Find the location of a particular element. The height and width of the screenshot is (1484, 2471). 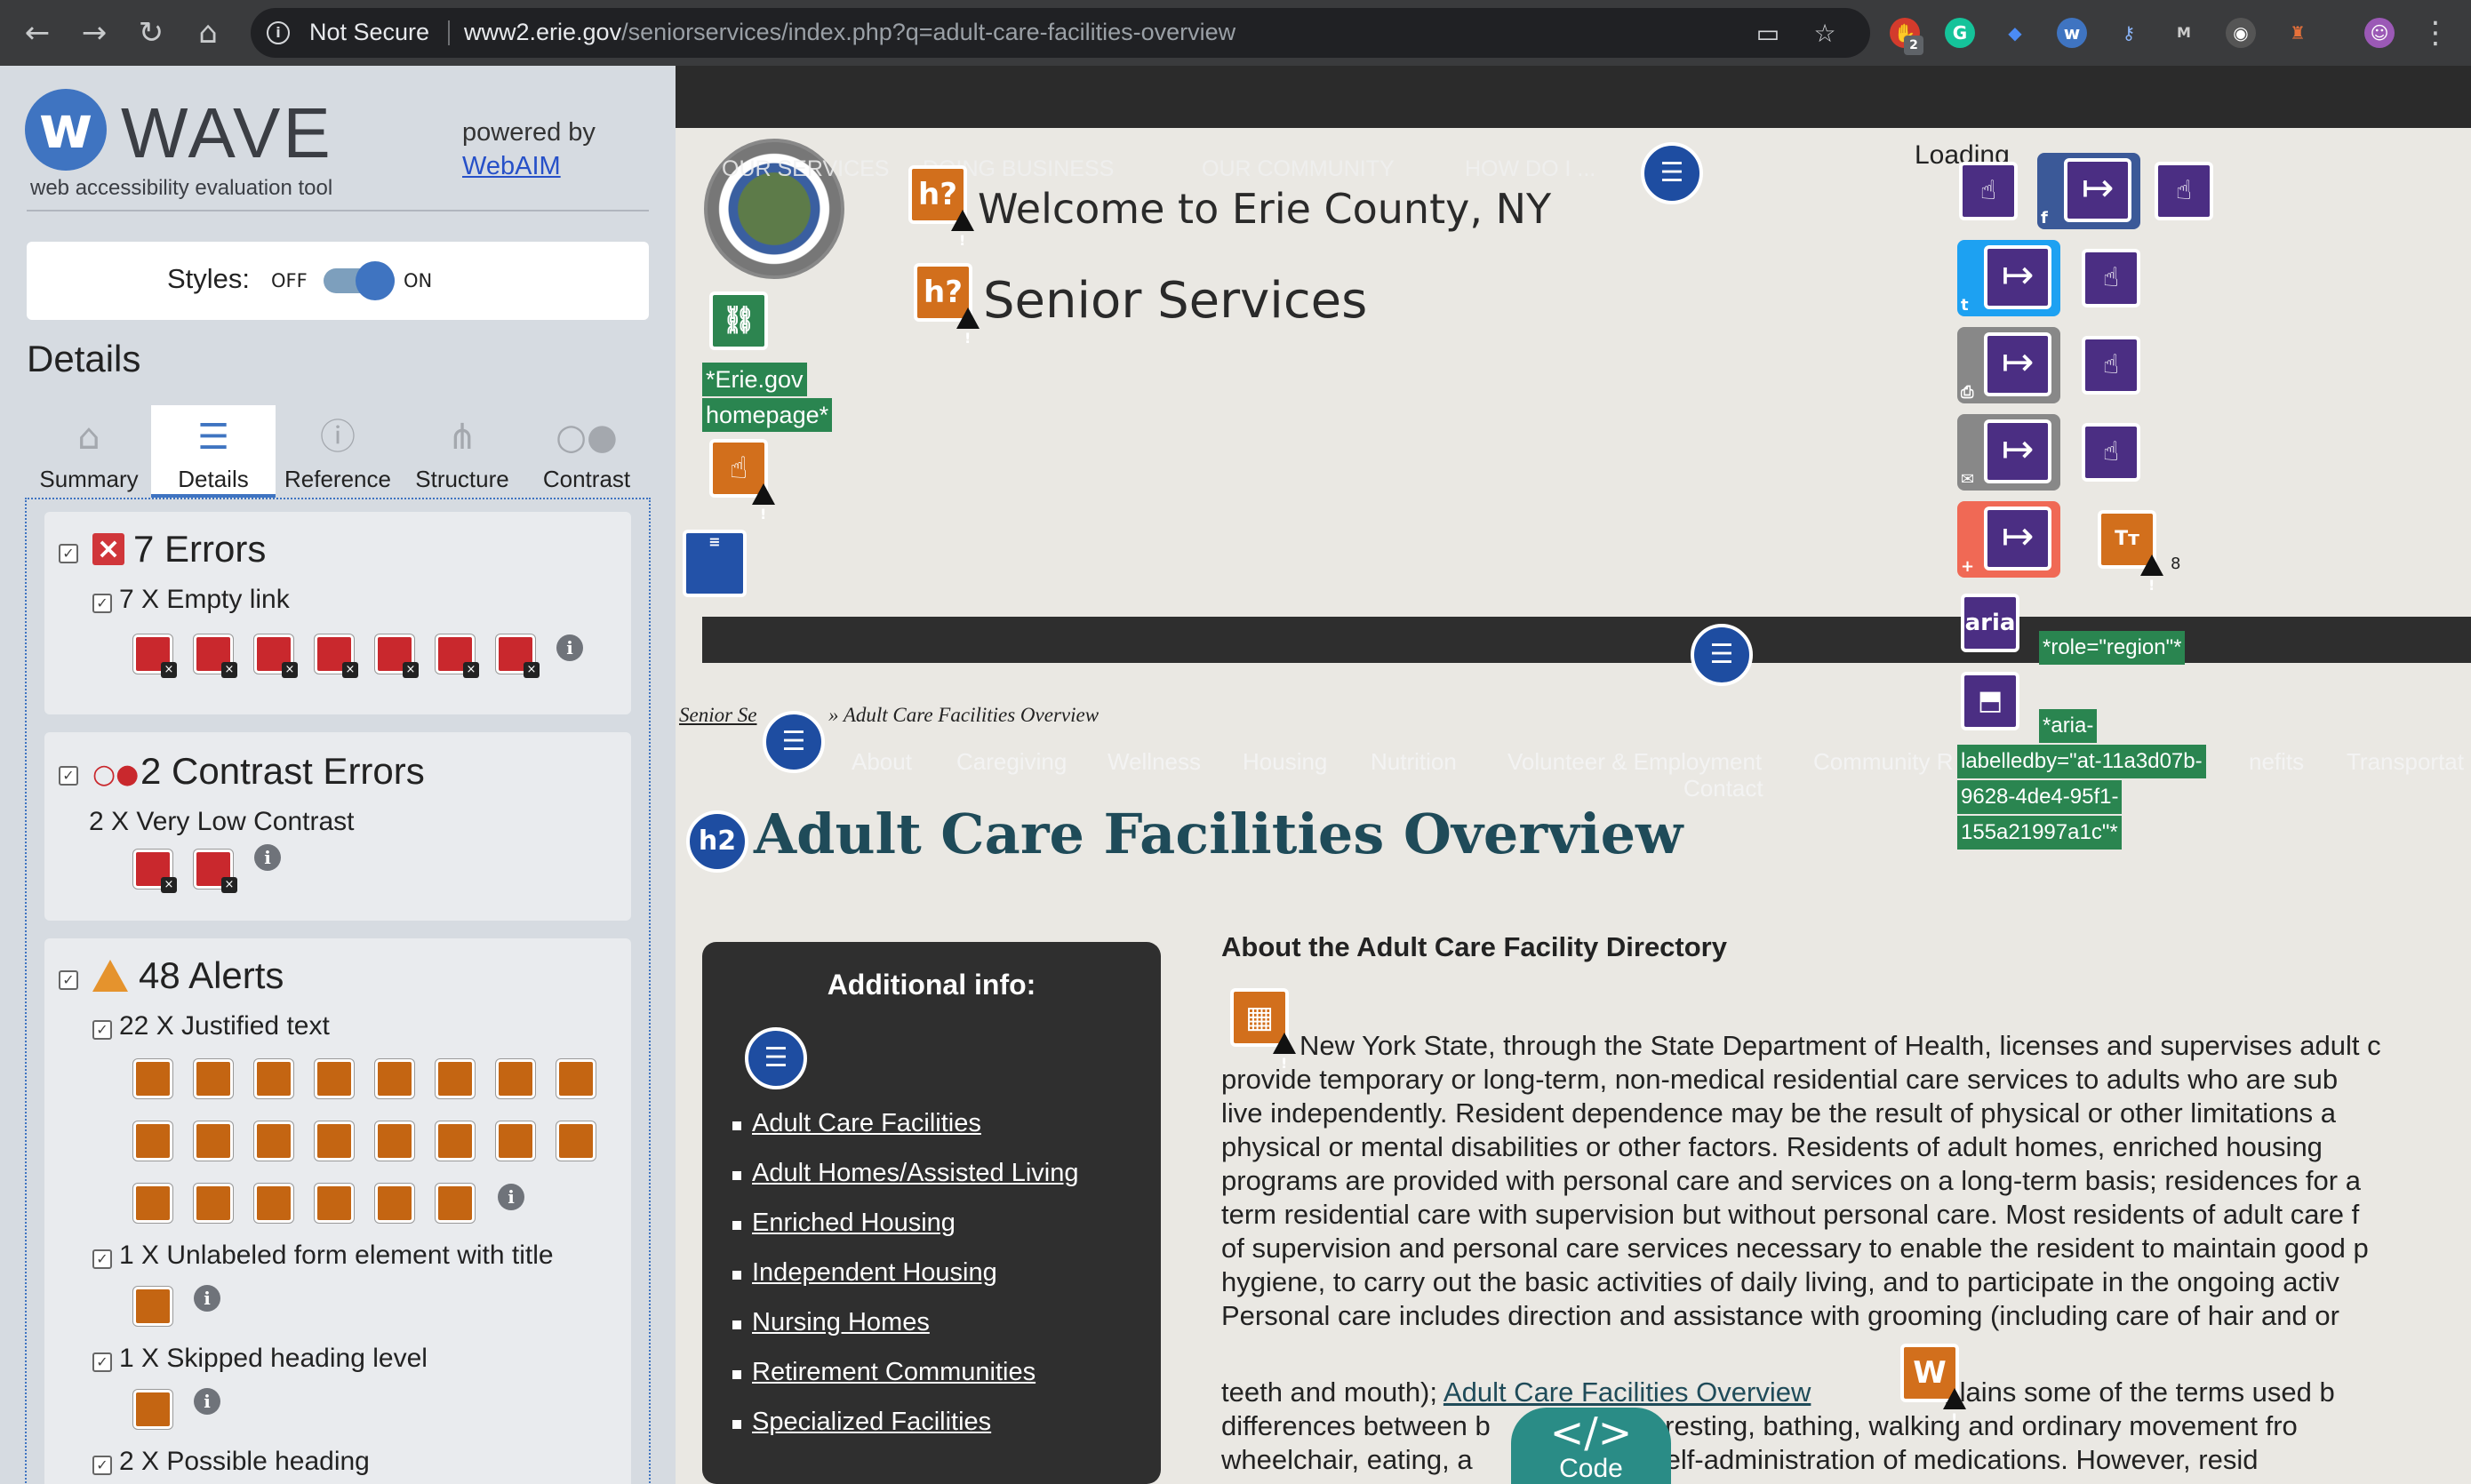

menu-kebab-icon: ⋮ is located at coordinates (2435, 33).